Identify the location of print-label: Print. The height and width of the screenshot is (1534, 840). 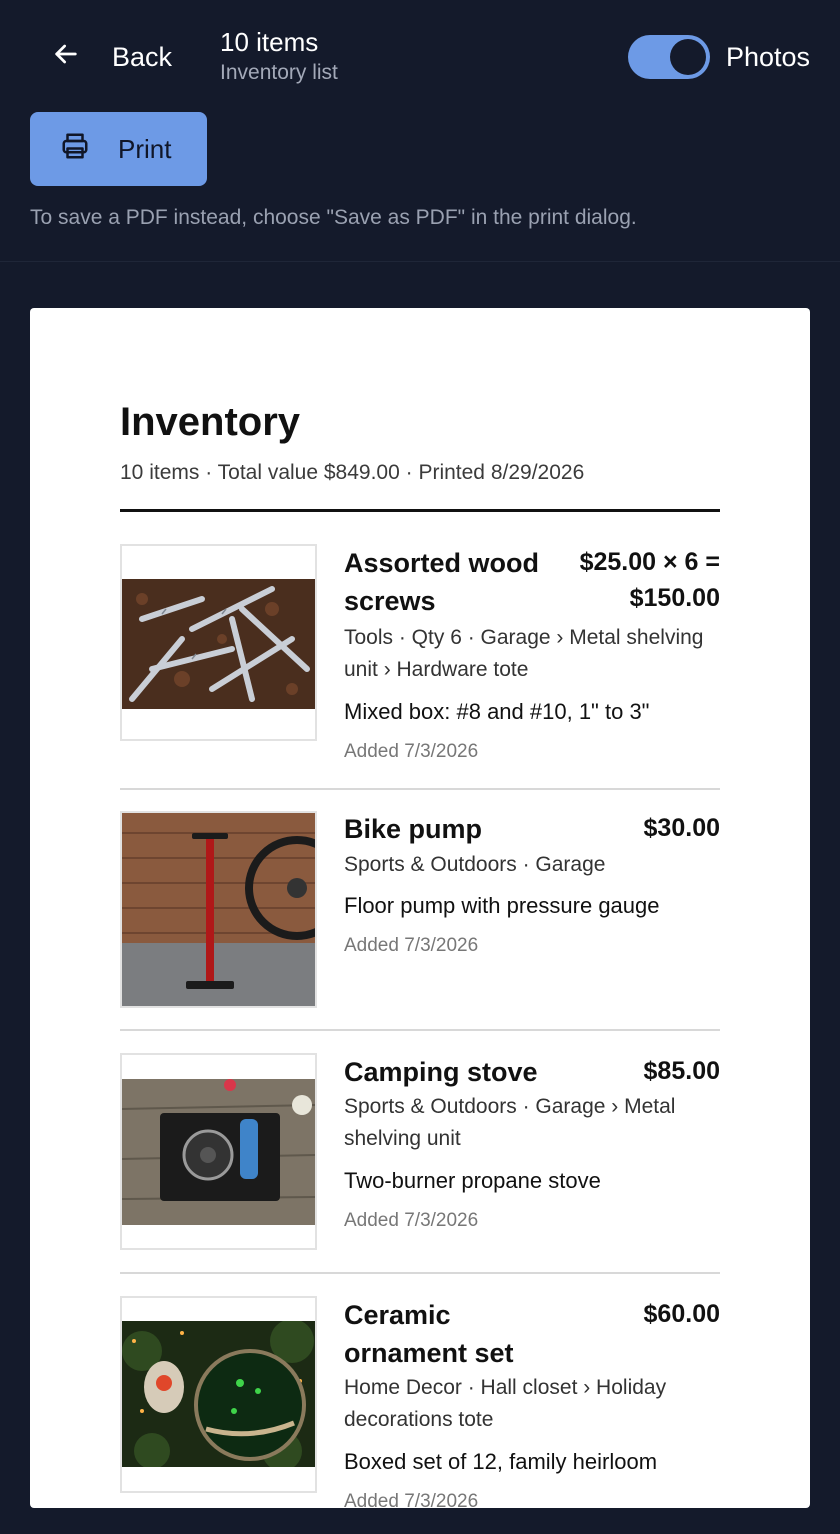
(145, 148).